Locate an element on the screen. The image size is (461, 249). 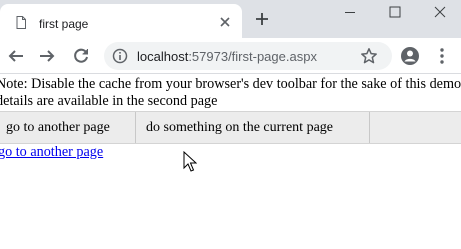
more-vertical-icon is located at coordinates (442, 56).